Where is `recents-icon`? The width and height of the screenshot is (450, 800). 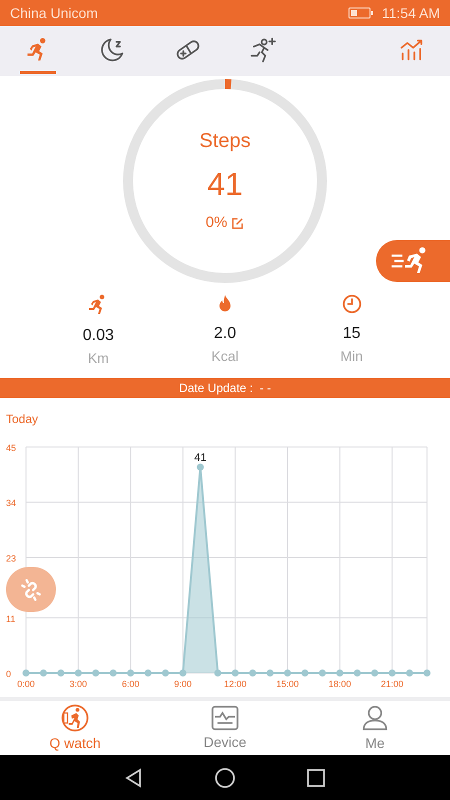 recents-icon is located at coordinates (316, 778).